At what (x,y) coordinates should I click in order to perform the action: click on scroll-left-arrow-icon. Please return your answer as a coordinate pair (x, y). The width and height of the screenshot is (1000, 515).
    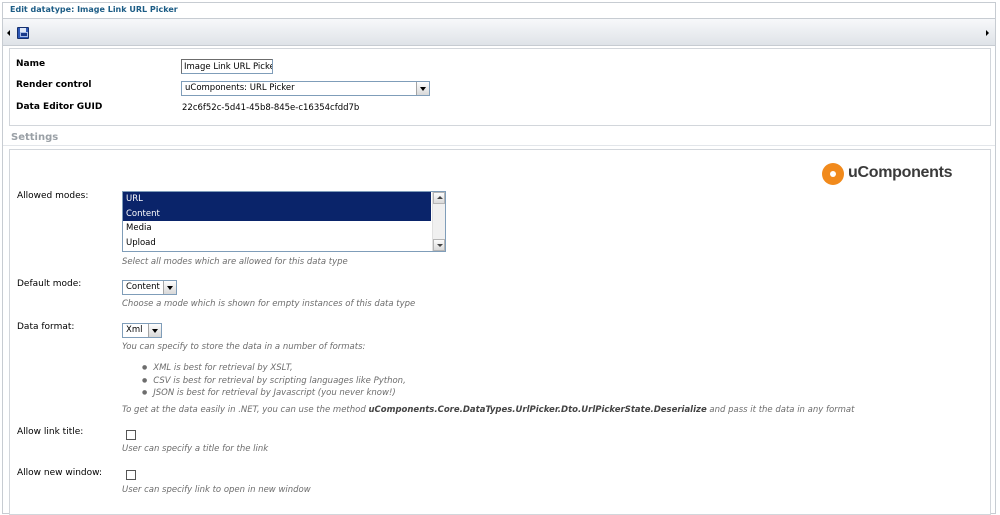
    Looking at the image, I should click on (8, 33).